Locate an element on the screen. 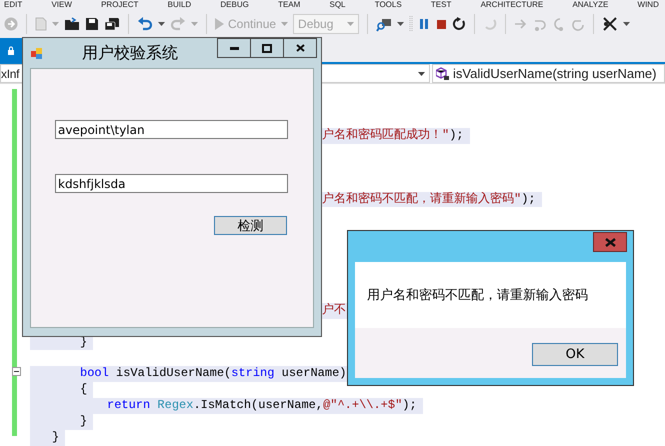 This screenshot has height=446, width=665. window-title: 用户校验系统 is located at coordinates (130, 53).